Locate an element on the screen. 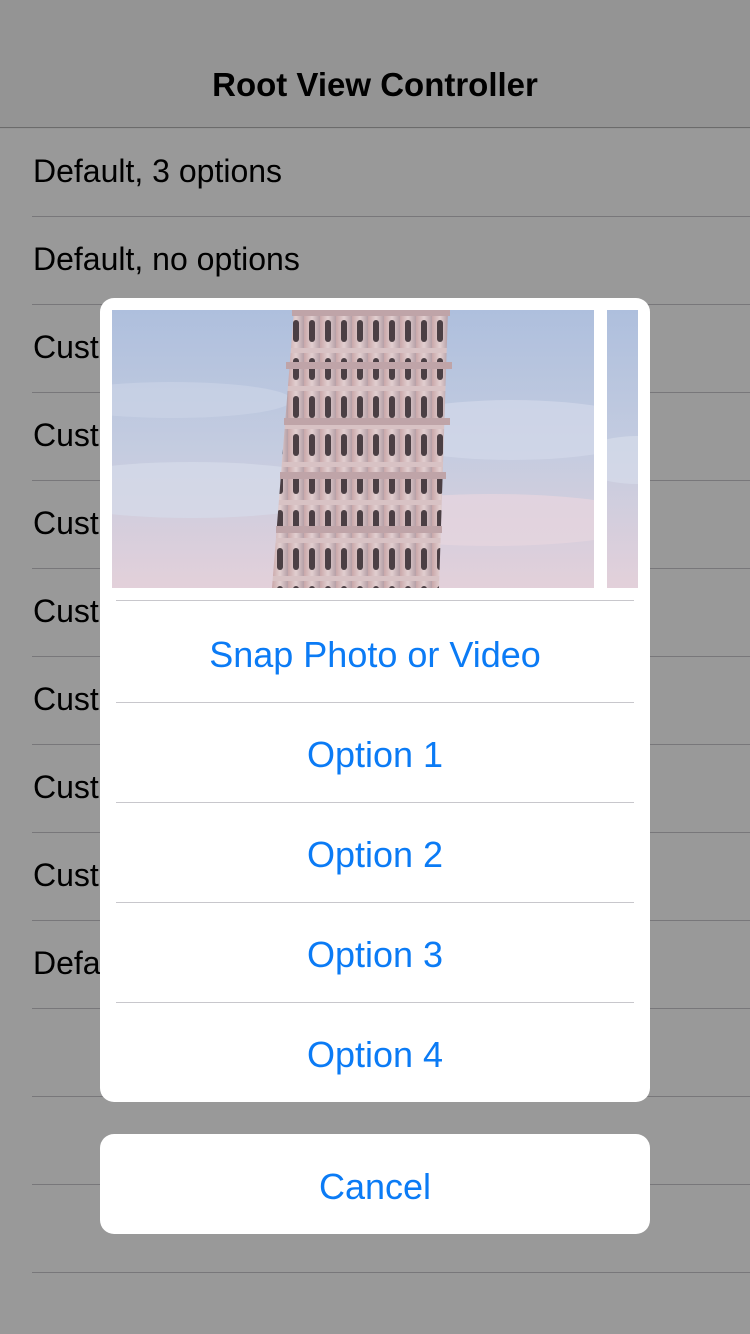  option-2-button: Option 2 is located at coordinates (375, 852).